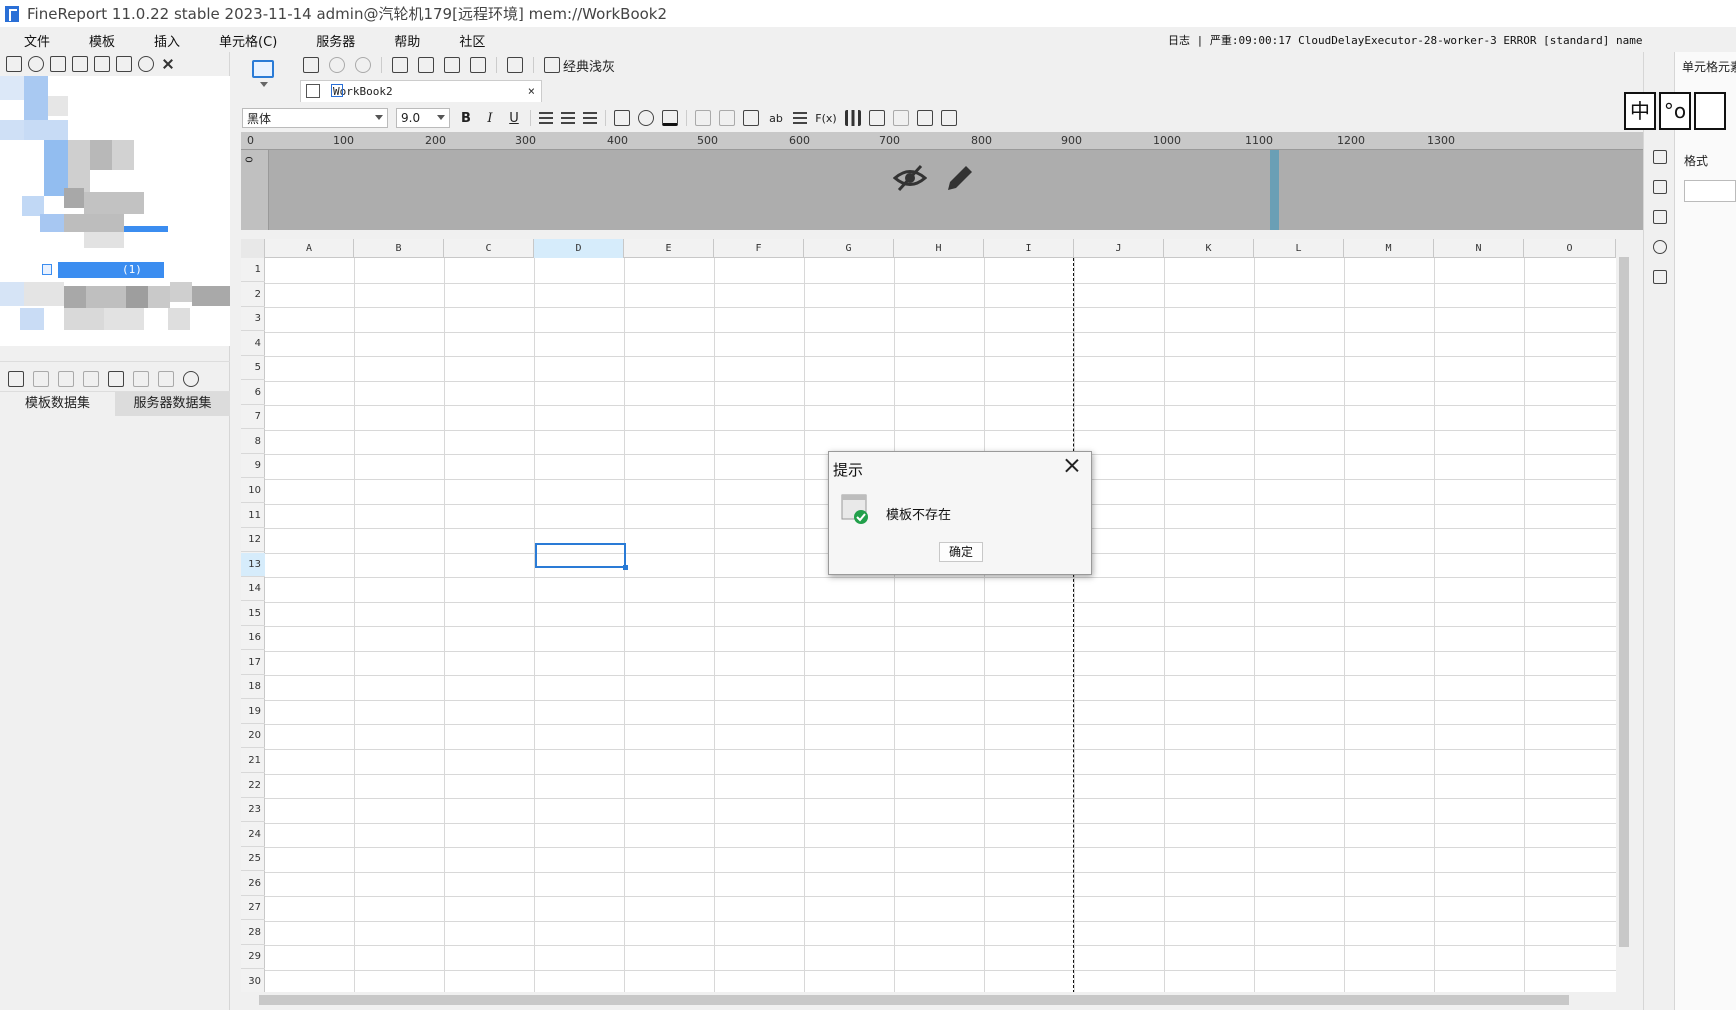 The width and height of the screenshot is (1736, 1010). I want to click on underline-button: U, so click(514, 118).